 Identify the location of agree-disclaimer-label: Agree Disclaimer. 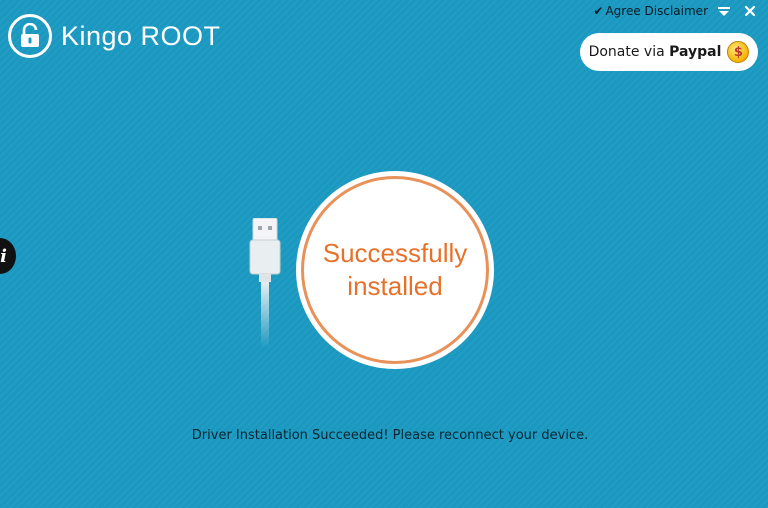
(656, 11).